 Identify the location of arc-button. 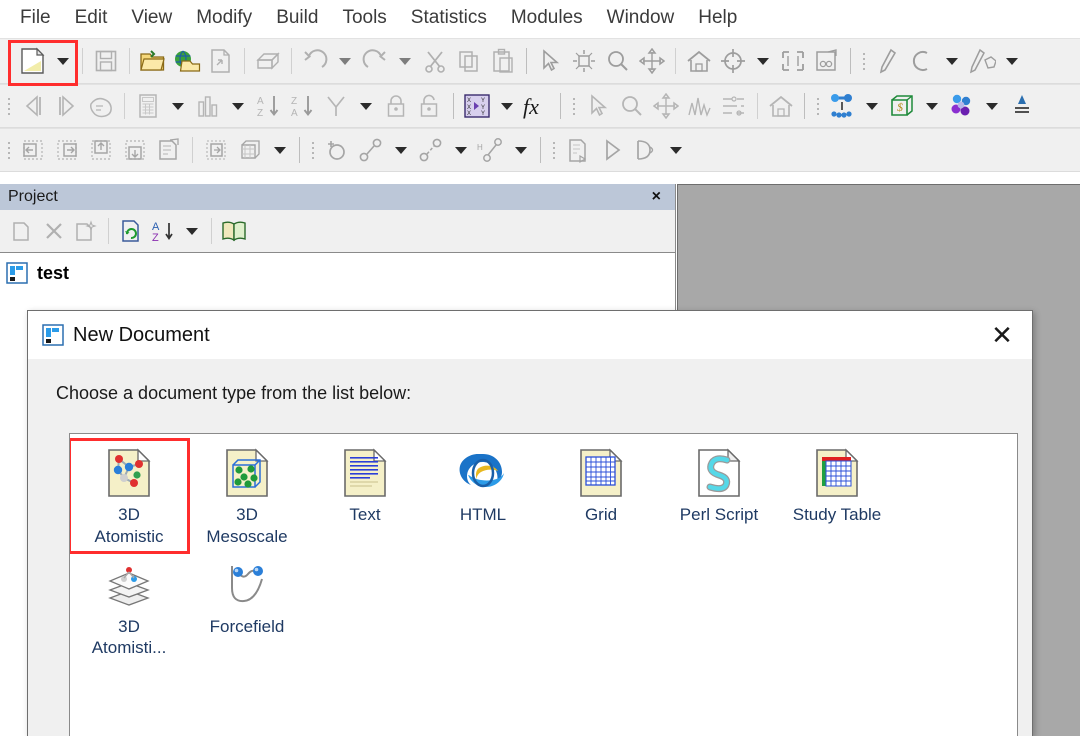
(922, 61).